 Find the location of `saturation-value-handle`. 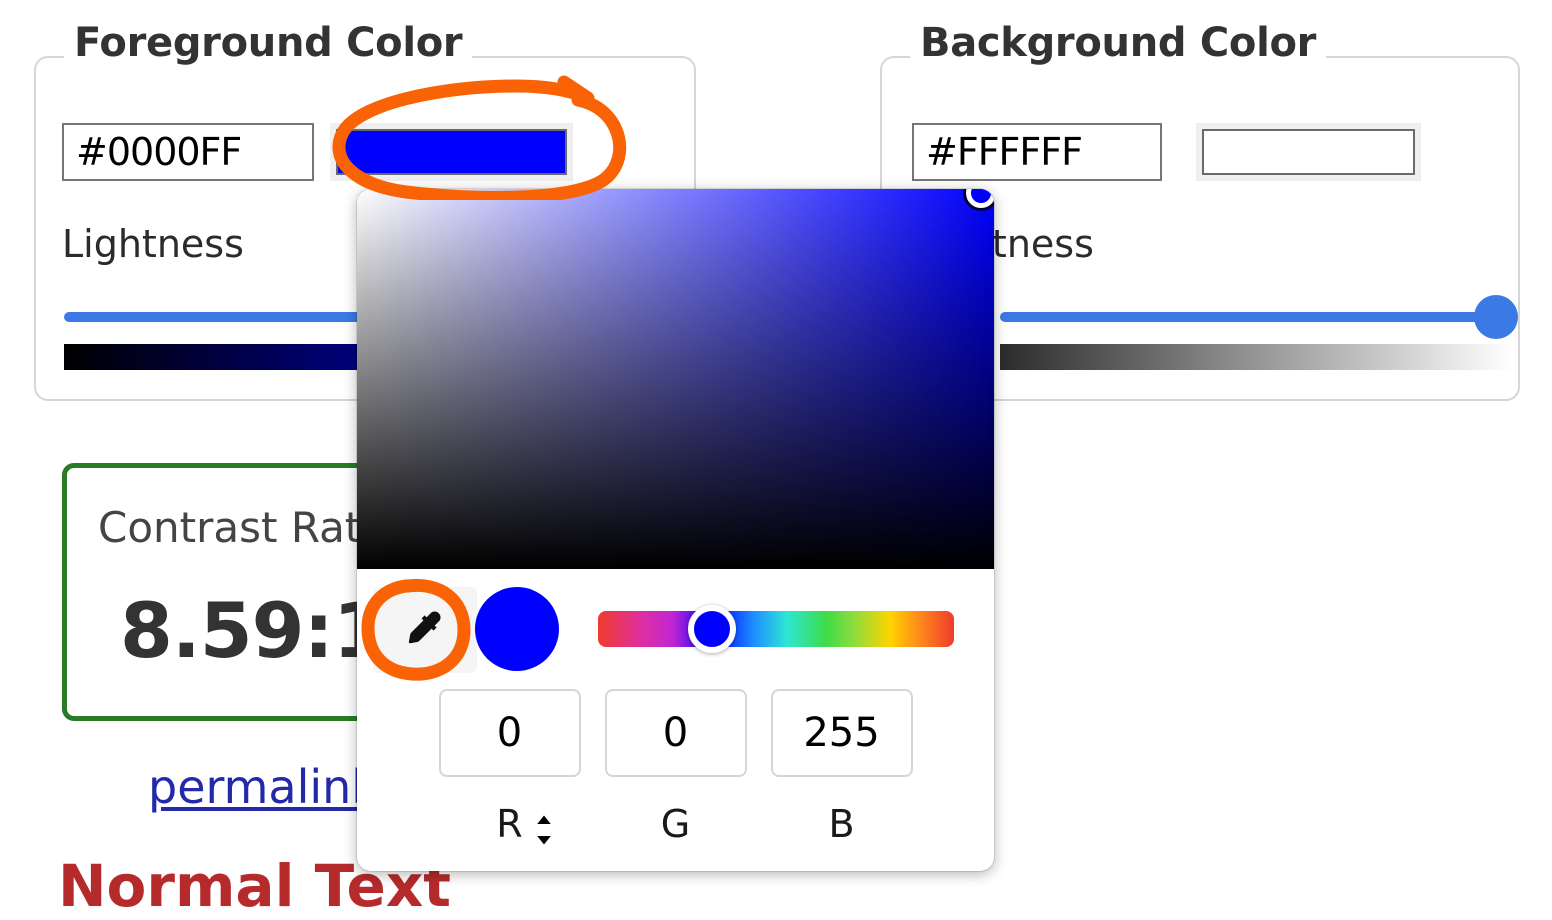

saturation-value-handle is located at coordinates (980, 198).